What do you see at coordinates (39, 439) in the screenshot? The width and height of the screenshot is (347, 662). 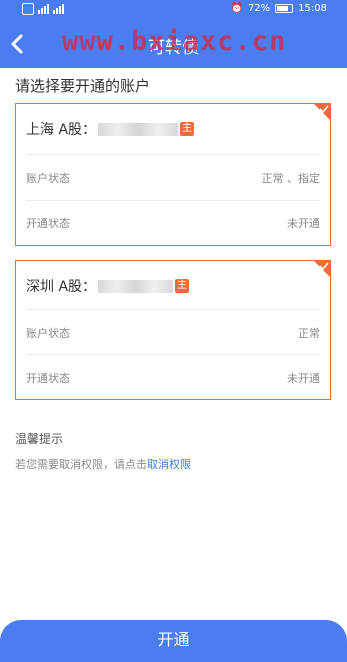 I see `tips-title: 温馨提示` at bounding box center [39, 439].